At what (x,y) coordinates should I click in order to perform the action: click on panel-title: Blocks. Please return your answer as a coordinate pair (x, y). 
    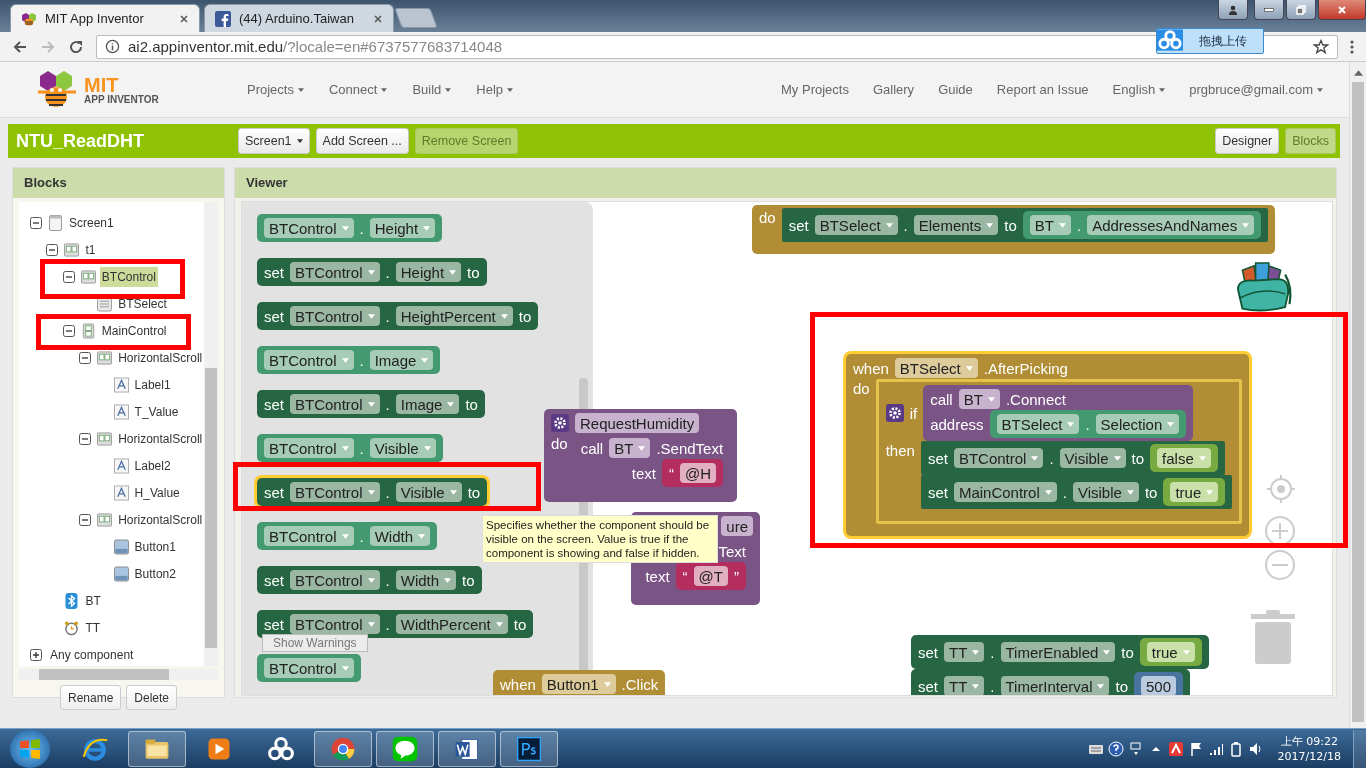
    Looking at the image, I should click on (118, 183).